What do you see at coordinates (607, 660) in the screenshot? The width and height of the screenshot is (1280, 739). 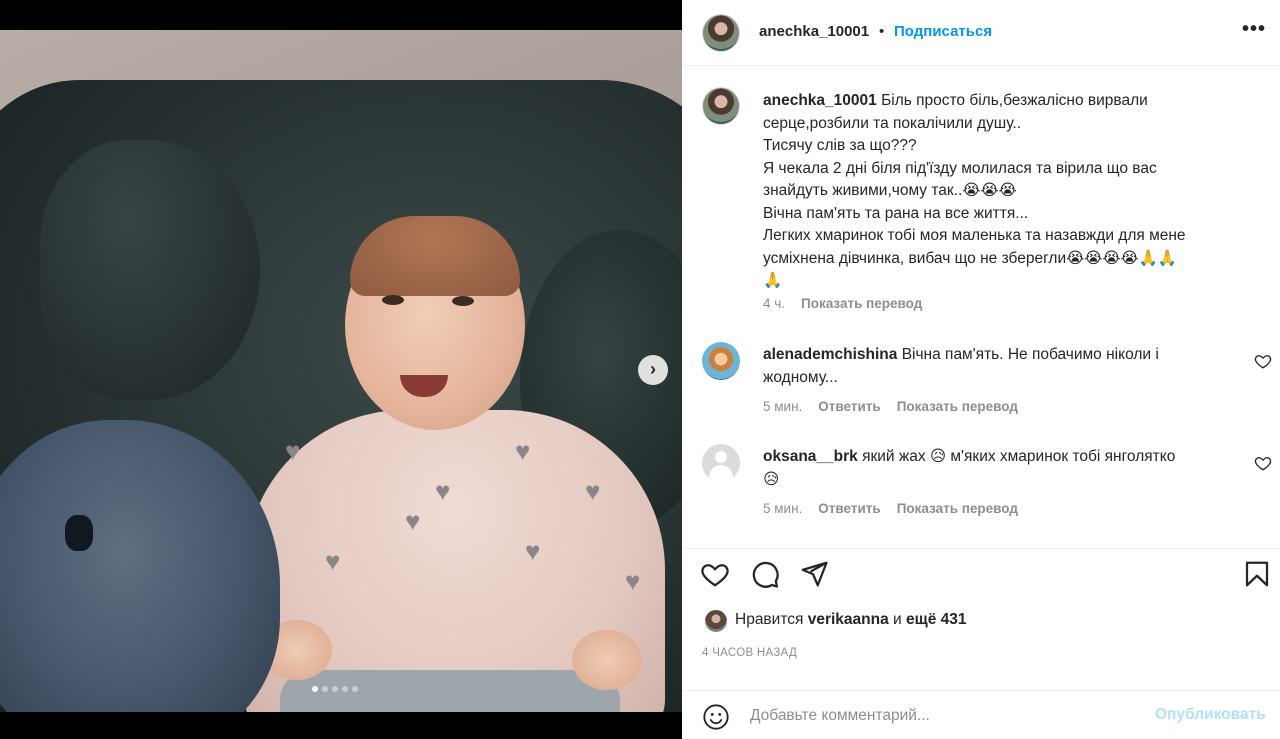 I see `baby-hand-right` at bounding box center [607, 660].